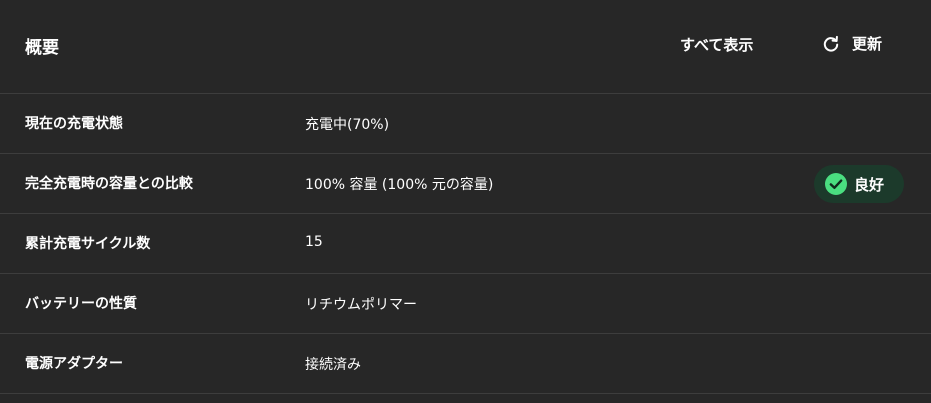 The width and height of the screenshot is (931, 403). I want to click on row-label: 現在の充電状態, so click(74, 124).